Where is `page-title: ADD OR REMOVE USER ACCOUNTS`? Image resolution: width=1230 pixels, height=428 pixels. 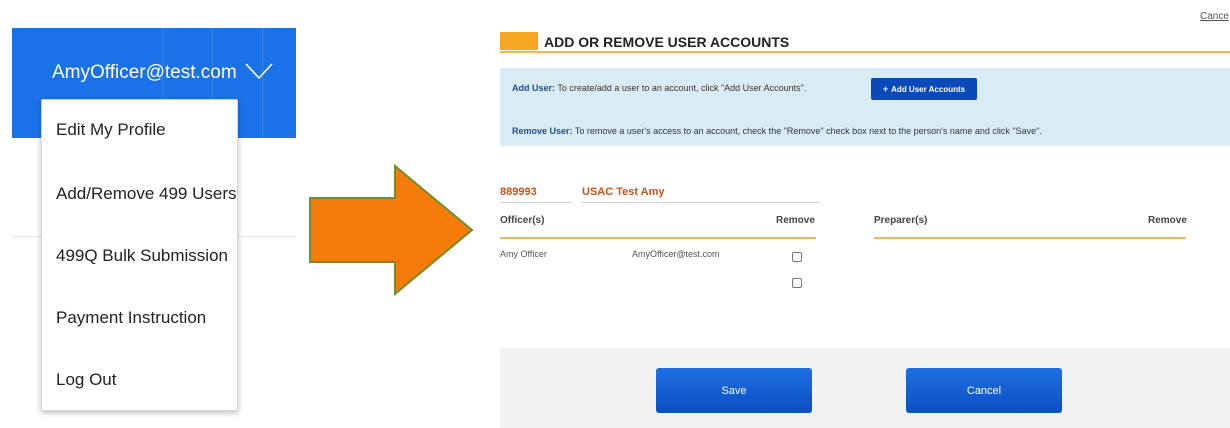 page-title: ADD OR REMOVE USER ACCOUNTS is located at coordinates (667, 42).